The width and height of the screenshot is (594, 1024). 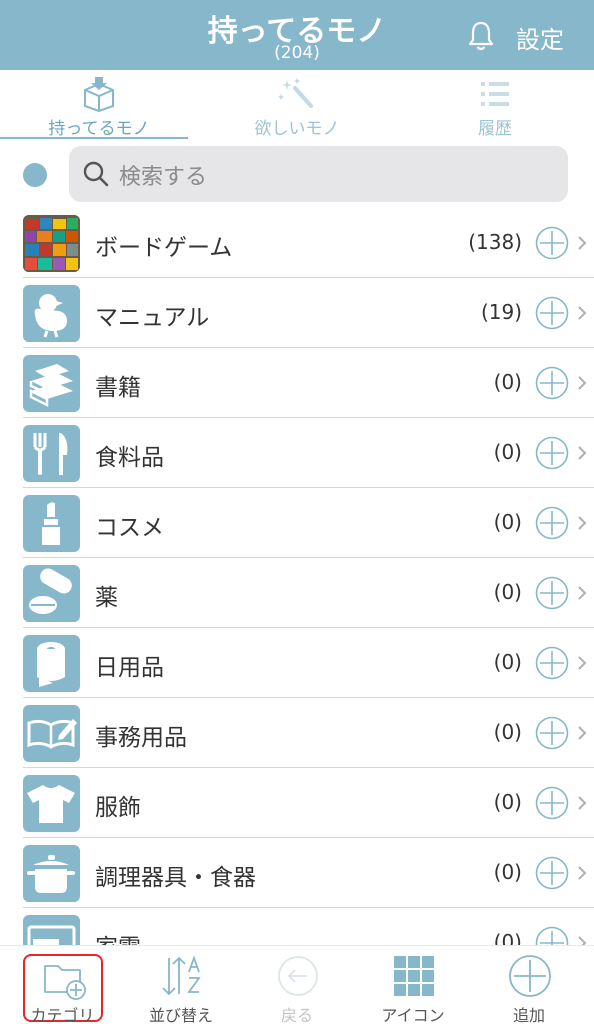 What do you see at coordinates (99, 129) in the screenshot?
I see `tab-label: 持ってるモノ` at bounding box center [99, 129].